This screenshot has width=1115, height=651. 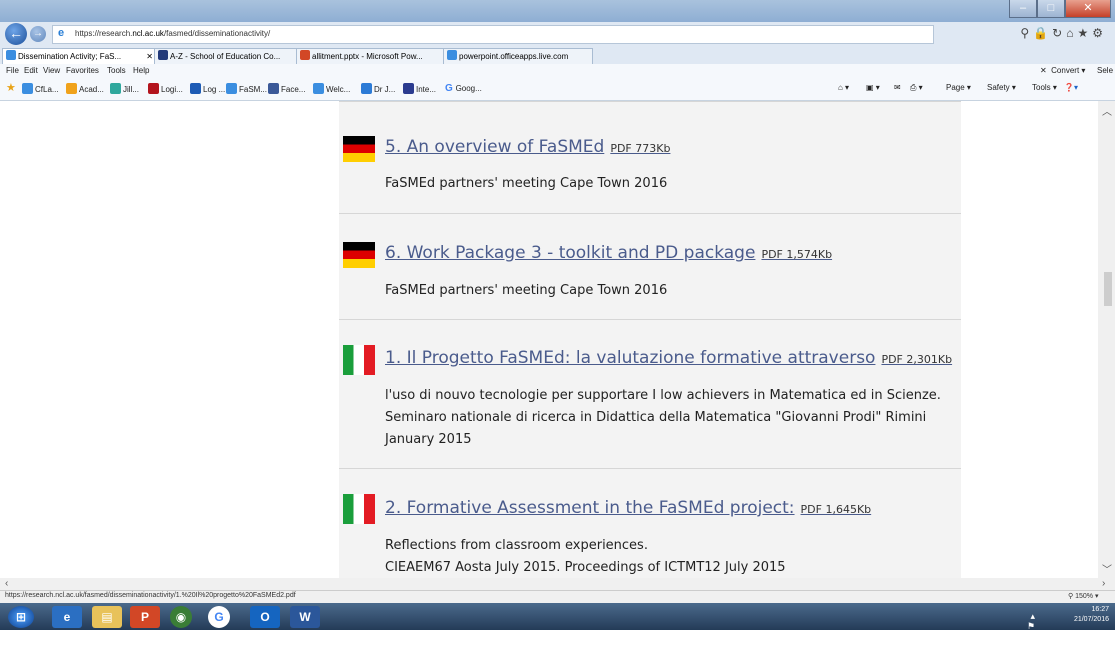 I want to click on scroll-down-icon: ﹀, so click(x=1107, y=568).